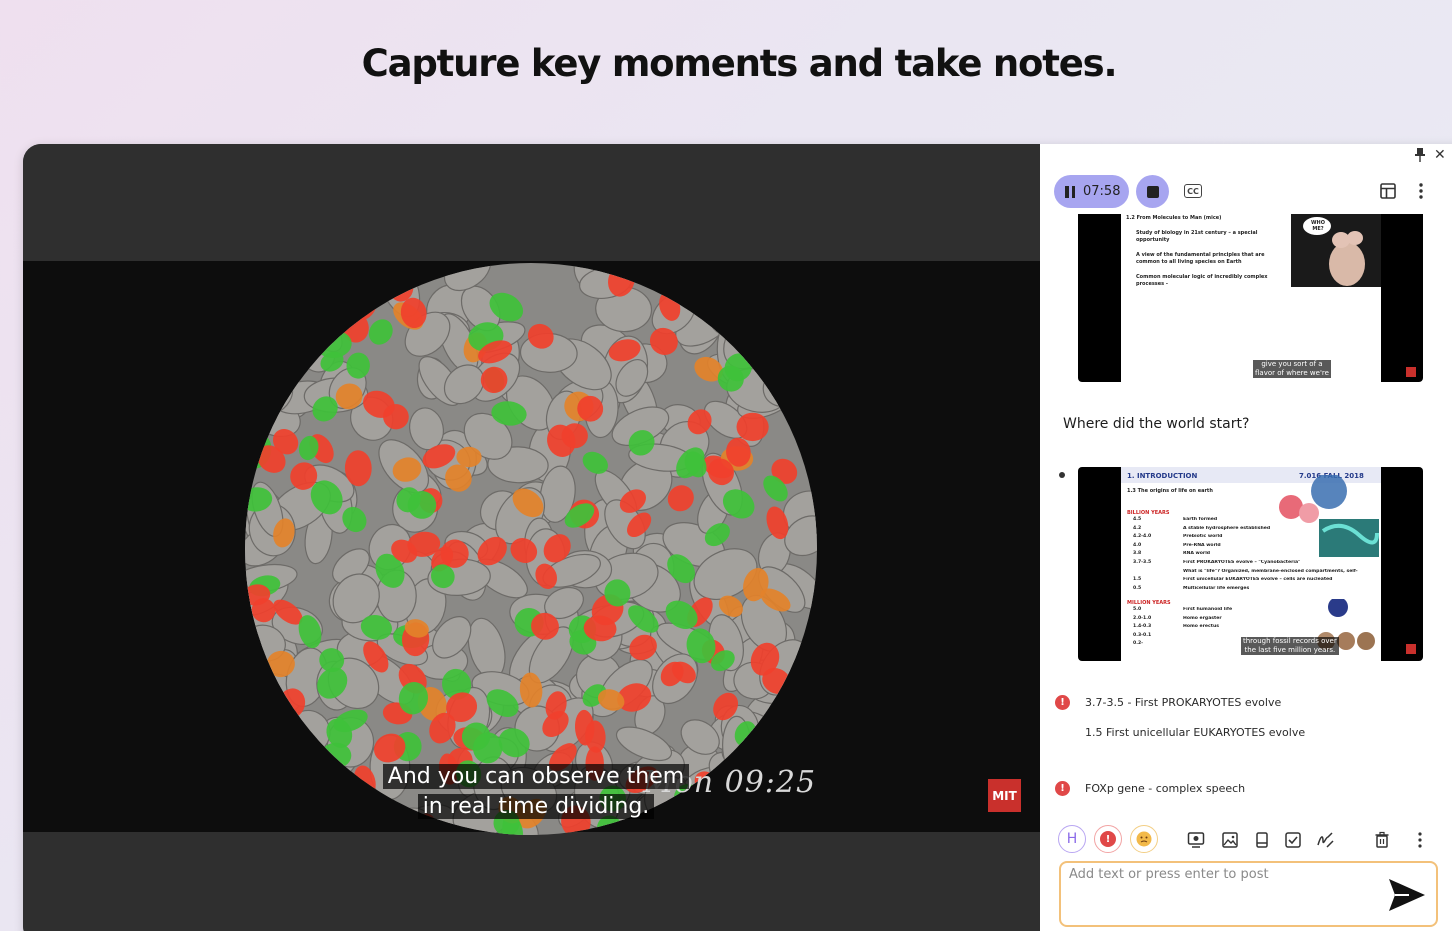  I want to click on note-text: 3.7-3.5 - First PROKARYOTES evolve, so click(1183, 702).